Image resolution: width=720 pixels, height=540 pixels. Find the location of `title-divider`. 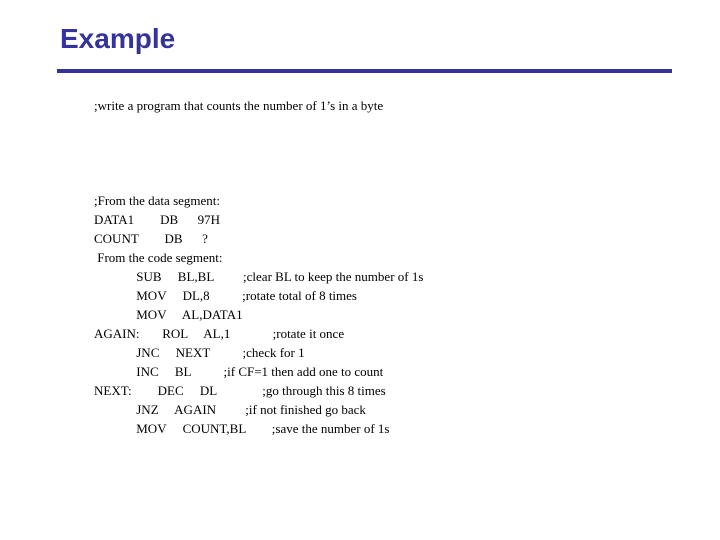

title-divider is located at coordinates (364, 71).